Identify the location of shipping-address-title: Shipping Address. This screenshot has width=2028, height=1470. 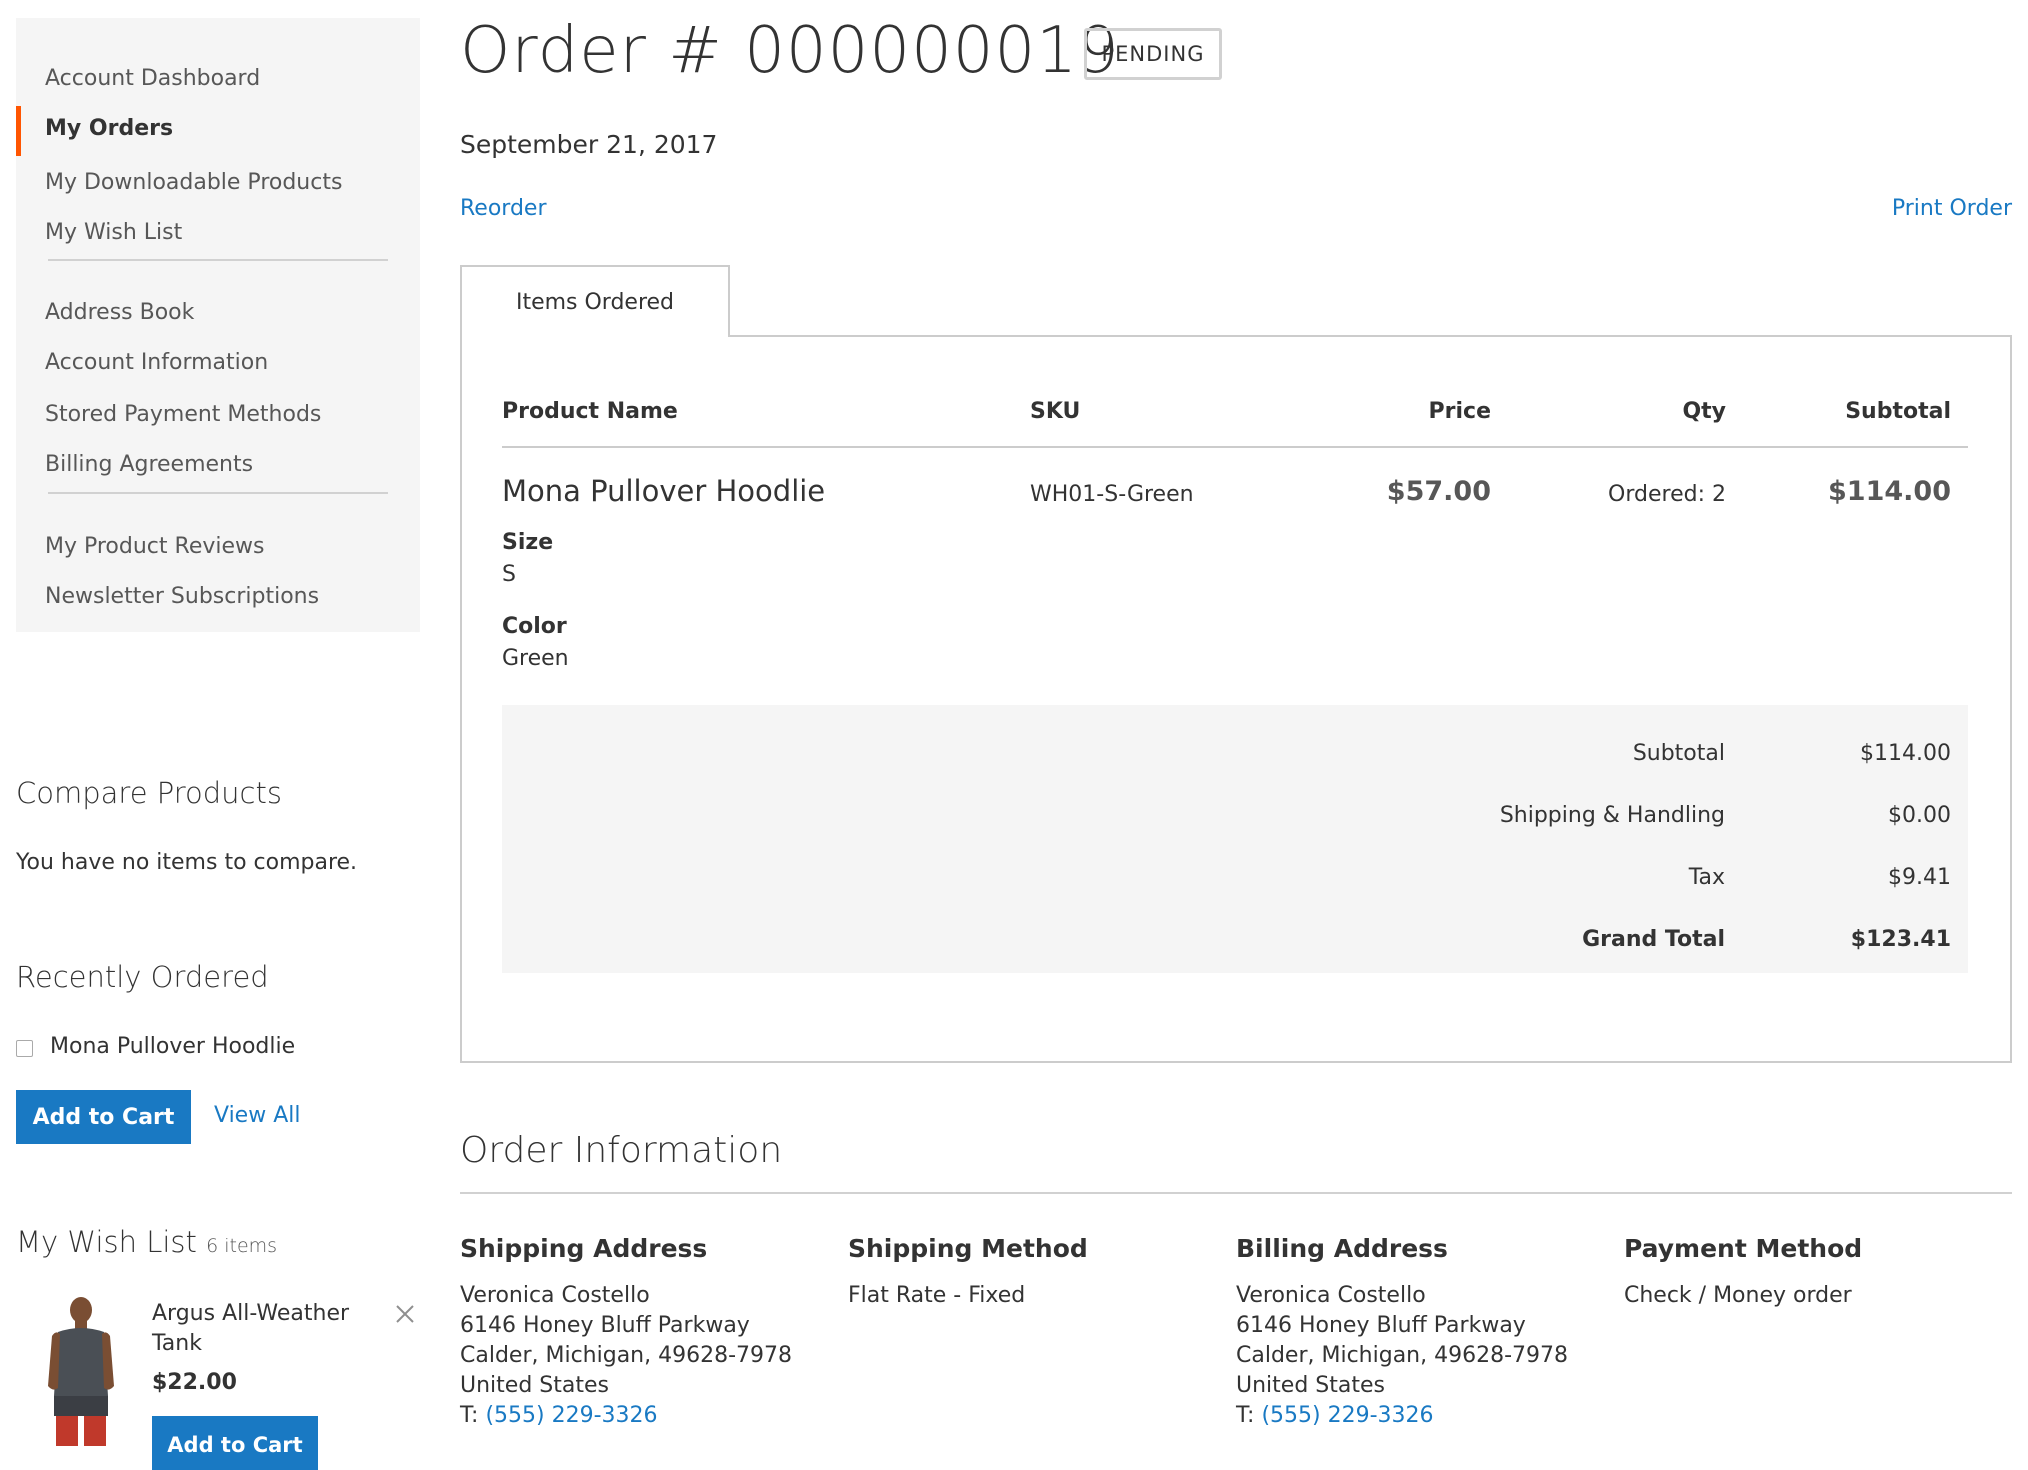
(584, 1248).